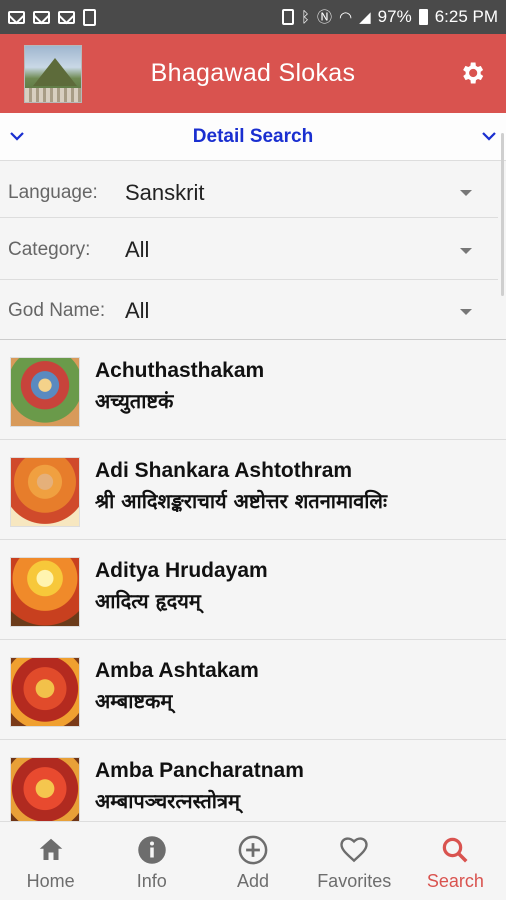  I want to click on language-label: Language:, so click(53, 192).